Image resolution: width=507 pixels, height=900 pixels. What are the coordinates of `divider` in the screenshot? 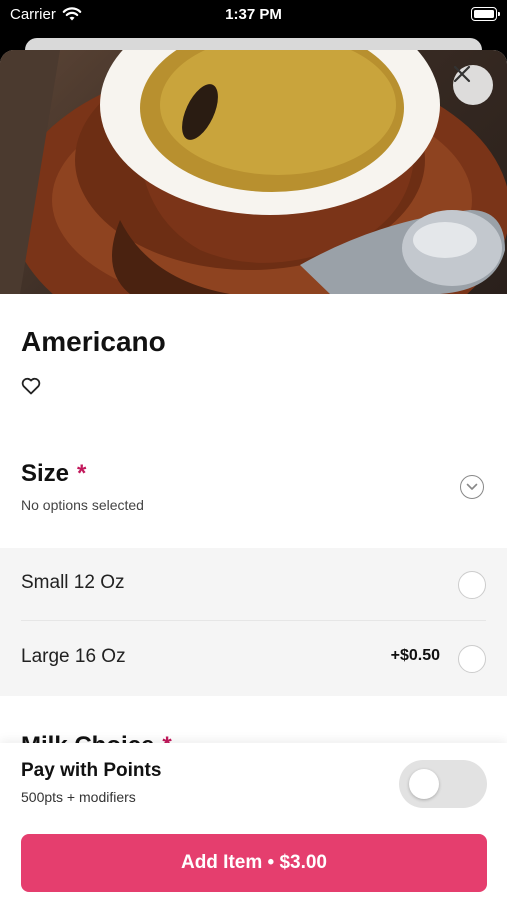 It's located at (253, 620).